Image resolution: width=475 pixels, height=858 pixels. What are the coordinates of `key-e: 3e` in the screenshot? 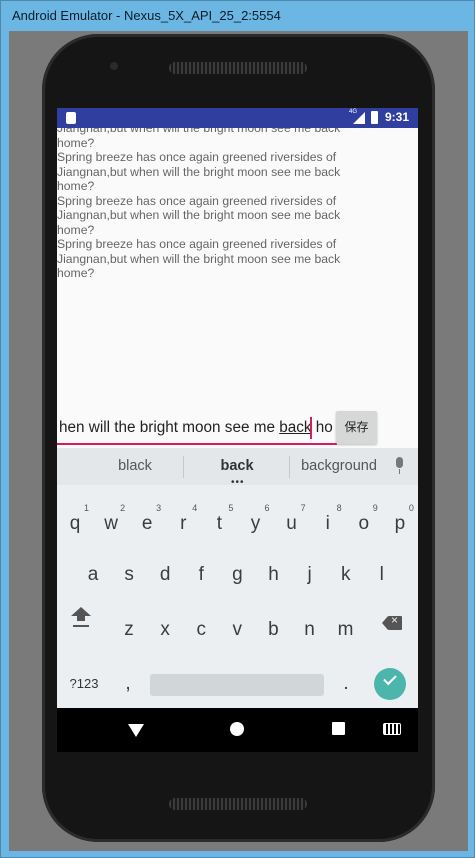 It's located at (147, 524).